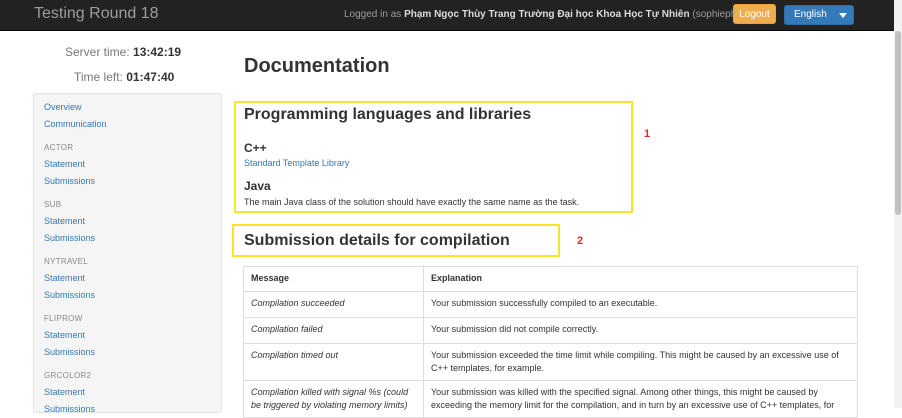 The width and height of the screenshot is (902, 418). What do you see at coordinates (296, 163) in the screenshot?
I see `stl-link: Standard Template Library` at bounding box center [296, 163].